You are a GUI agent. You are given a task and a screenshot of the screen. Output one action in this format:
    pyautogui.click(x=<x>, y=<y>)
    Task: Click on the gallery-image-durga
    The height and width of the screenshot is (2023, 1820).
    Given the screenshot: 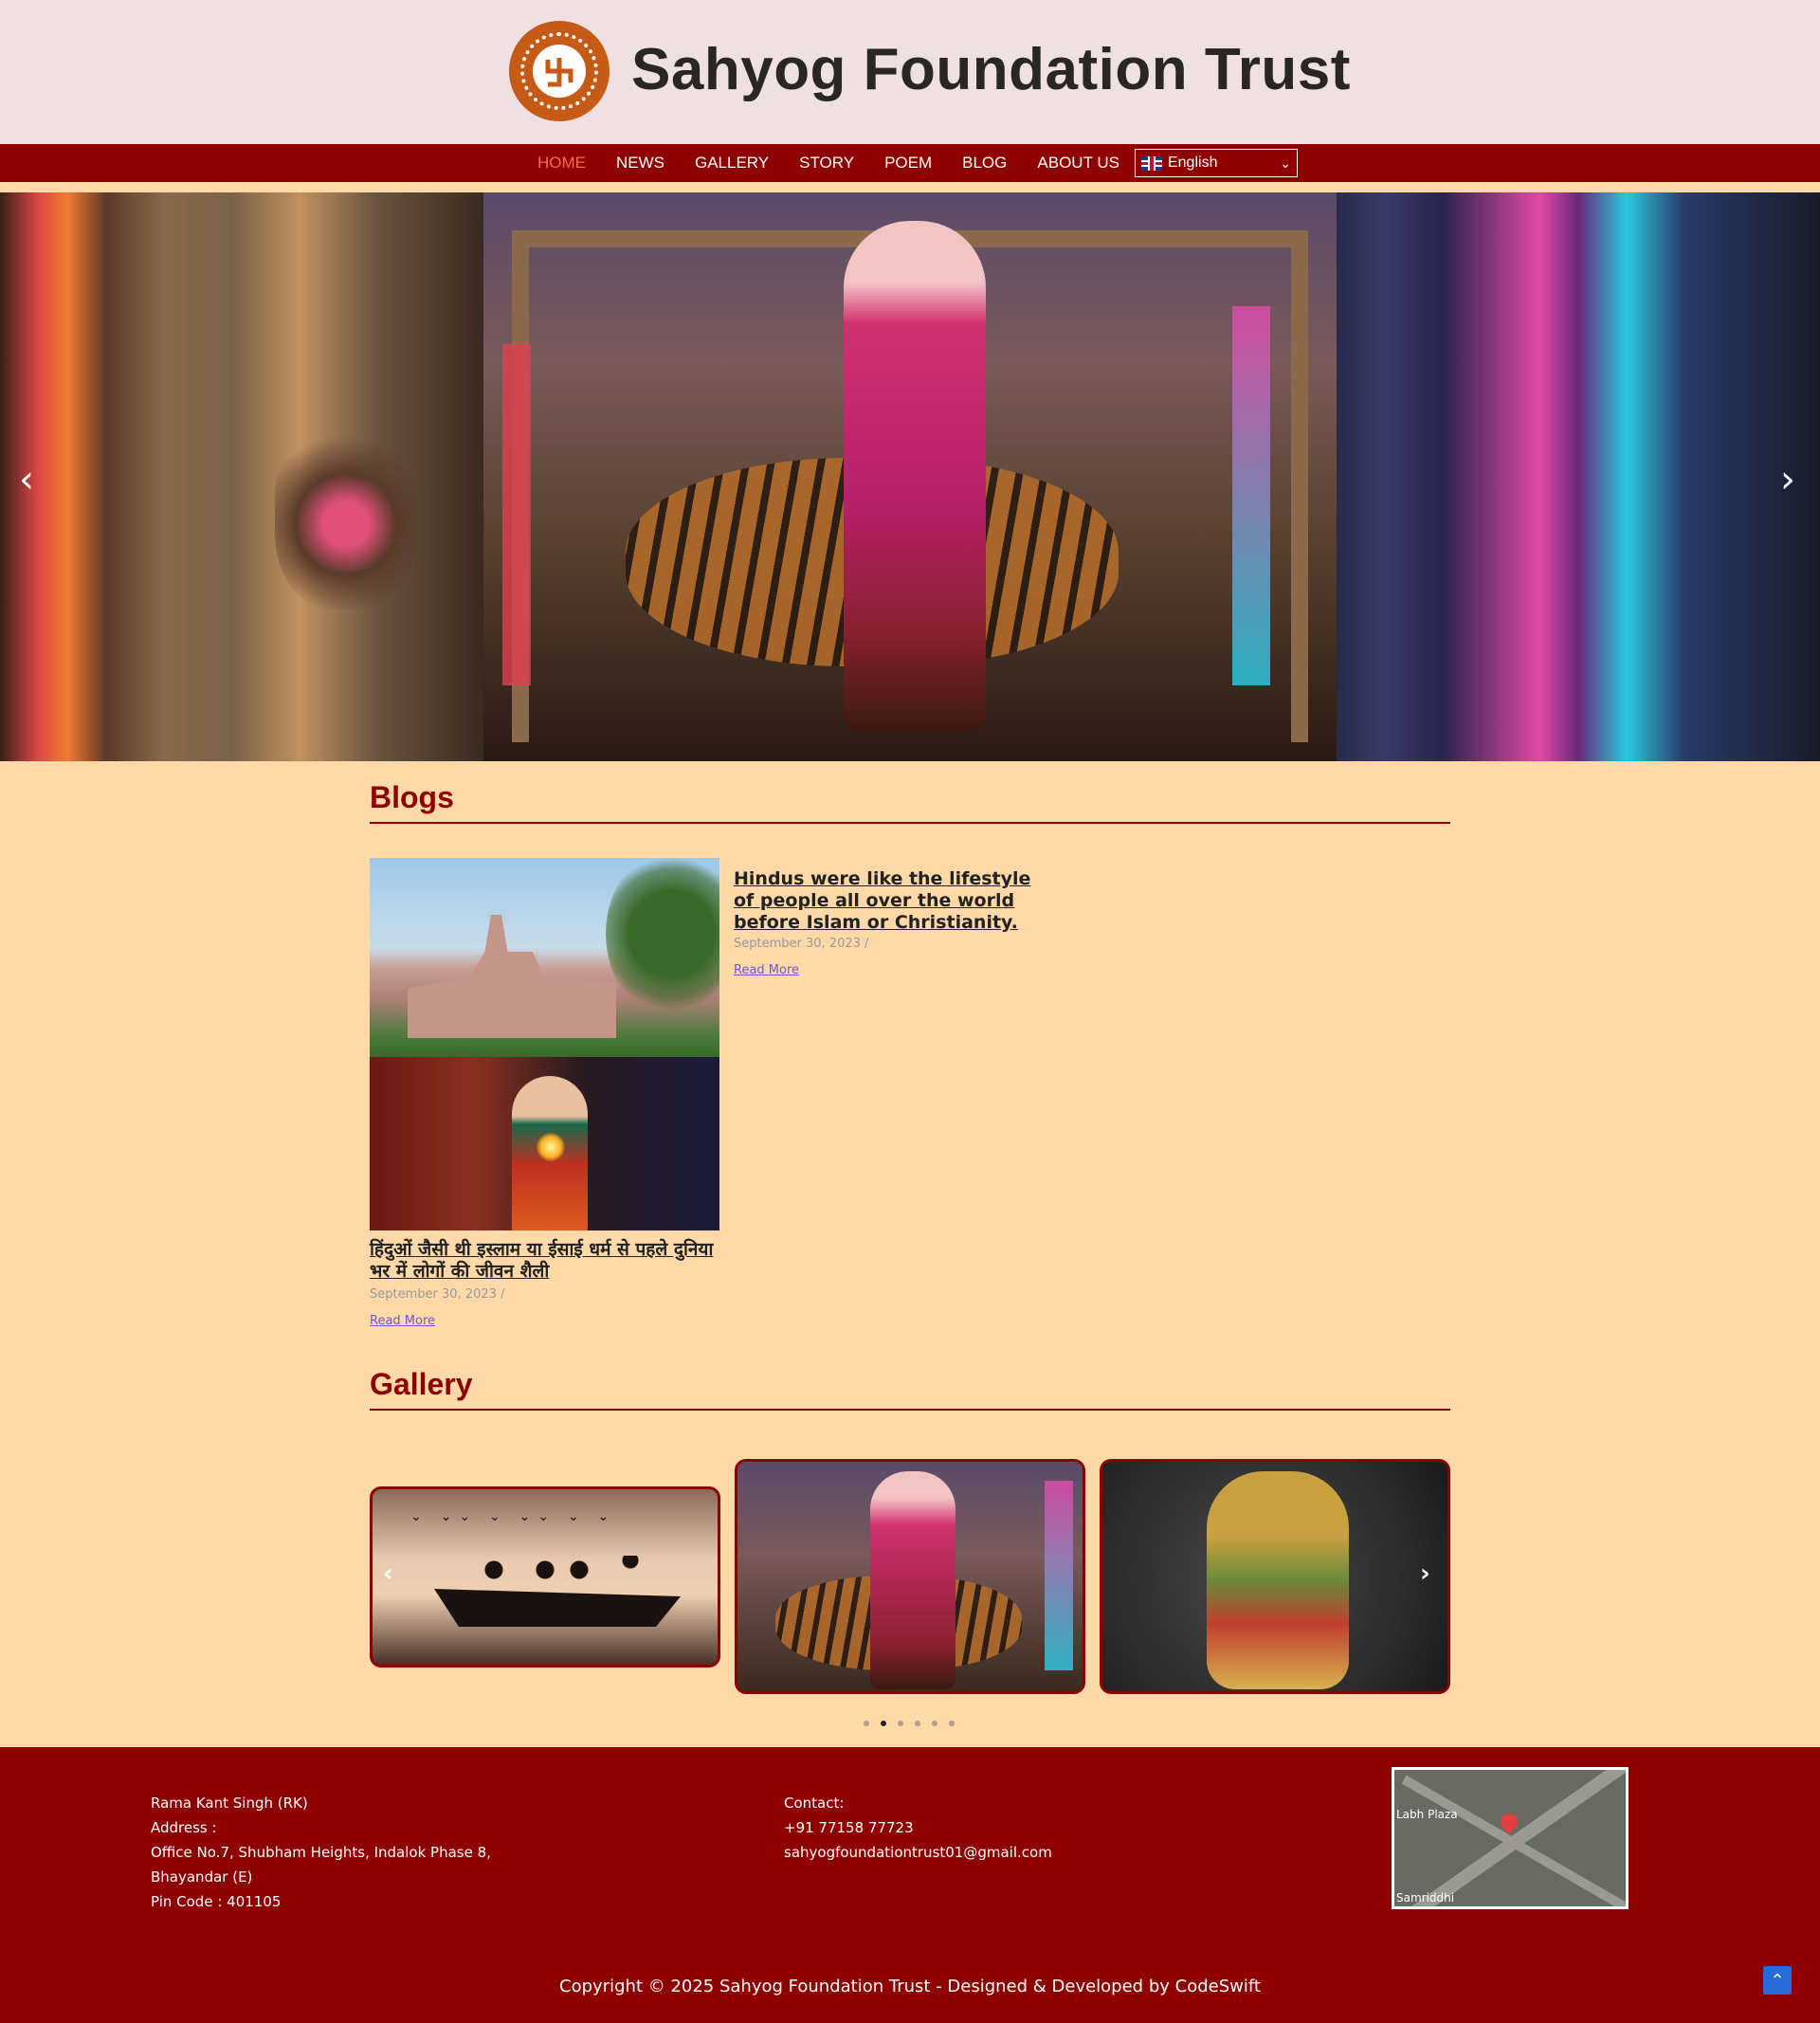 What is the action you would take?
    pyautogui.click(x=910, y=1577)
    